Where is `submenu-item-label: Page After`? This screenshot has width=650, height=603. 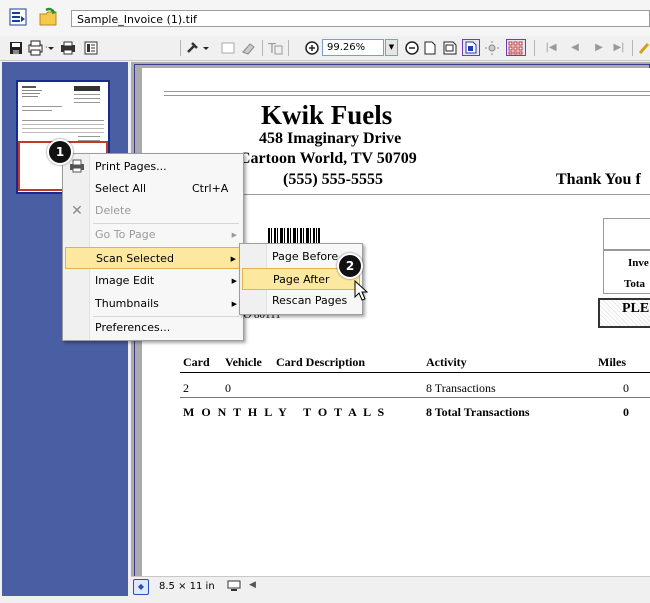
submenu-item-label: Page After is located at coordinates (301, 279).